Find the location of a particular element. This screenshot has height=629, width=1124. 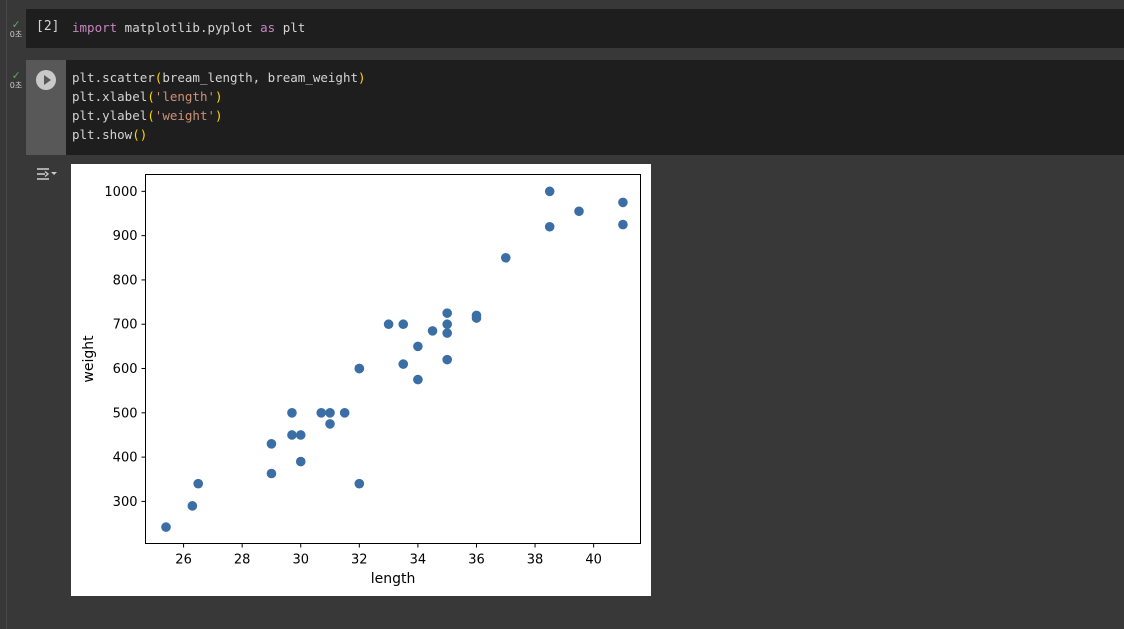

y-tick-label: 700 is located at coordinates (125, 325).